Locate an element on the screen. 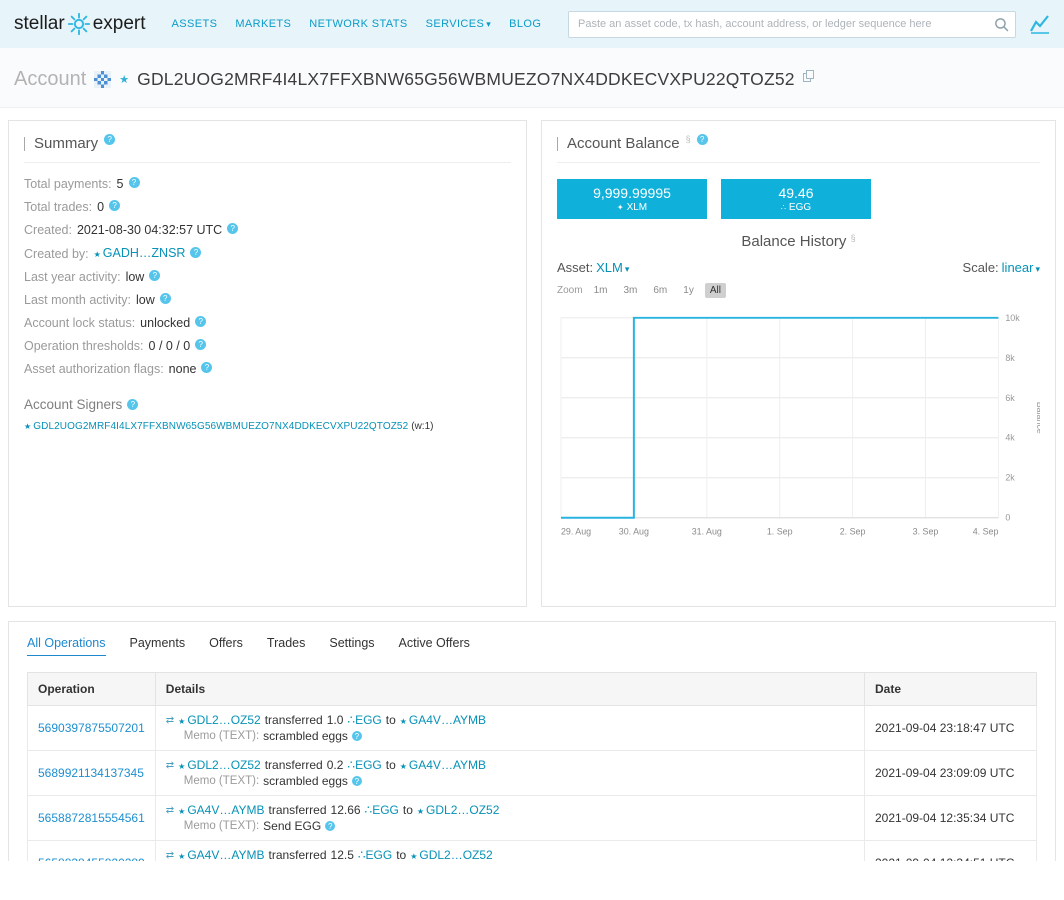 Image resolution: width=1064 pixels, height=900 pixels. svg-text: 8k is located at coordinates (1010, 358).